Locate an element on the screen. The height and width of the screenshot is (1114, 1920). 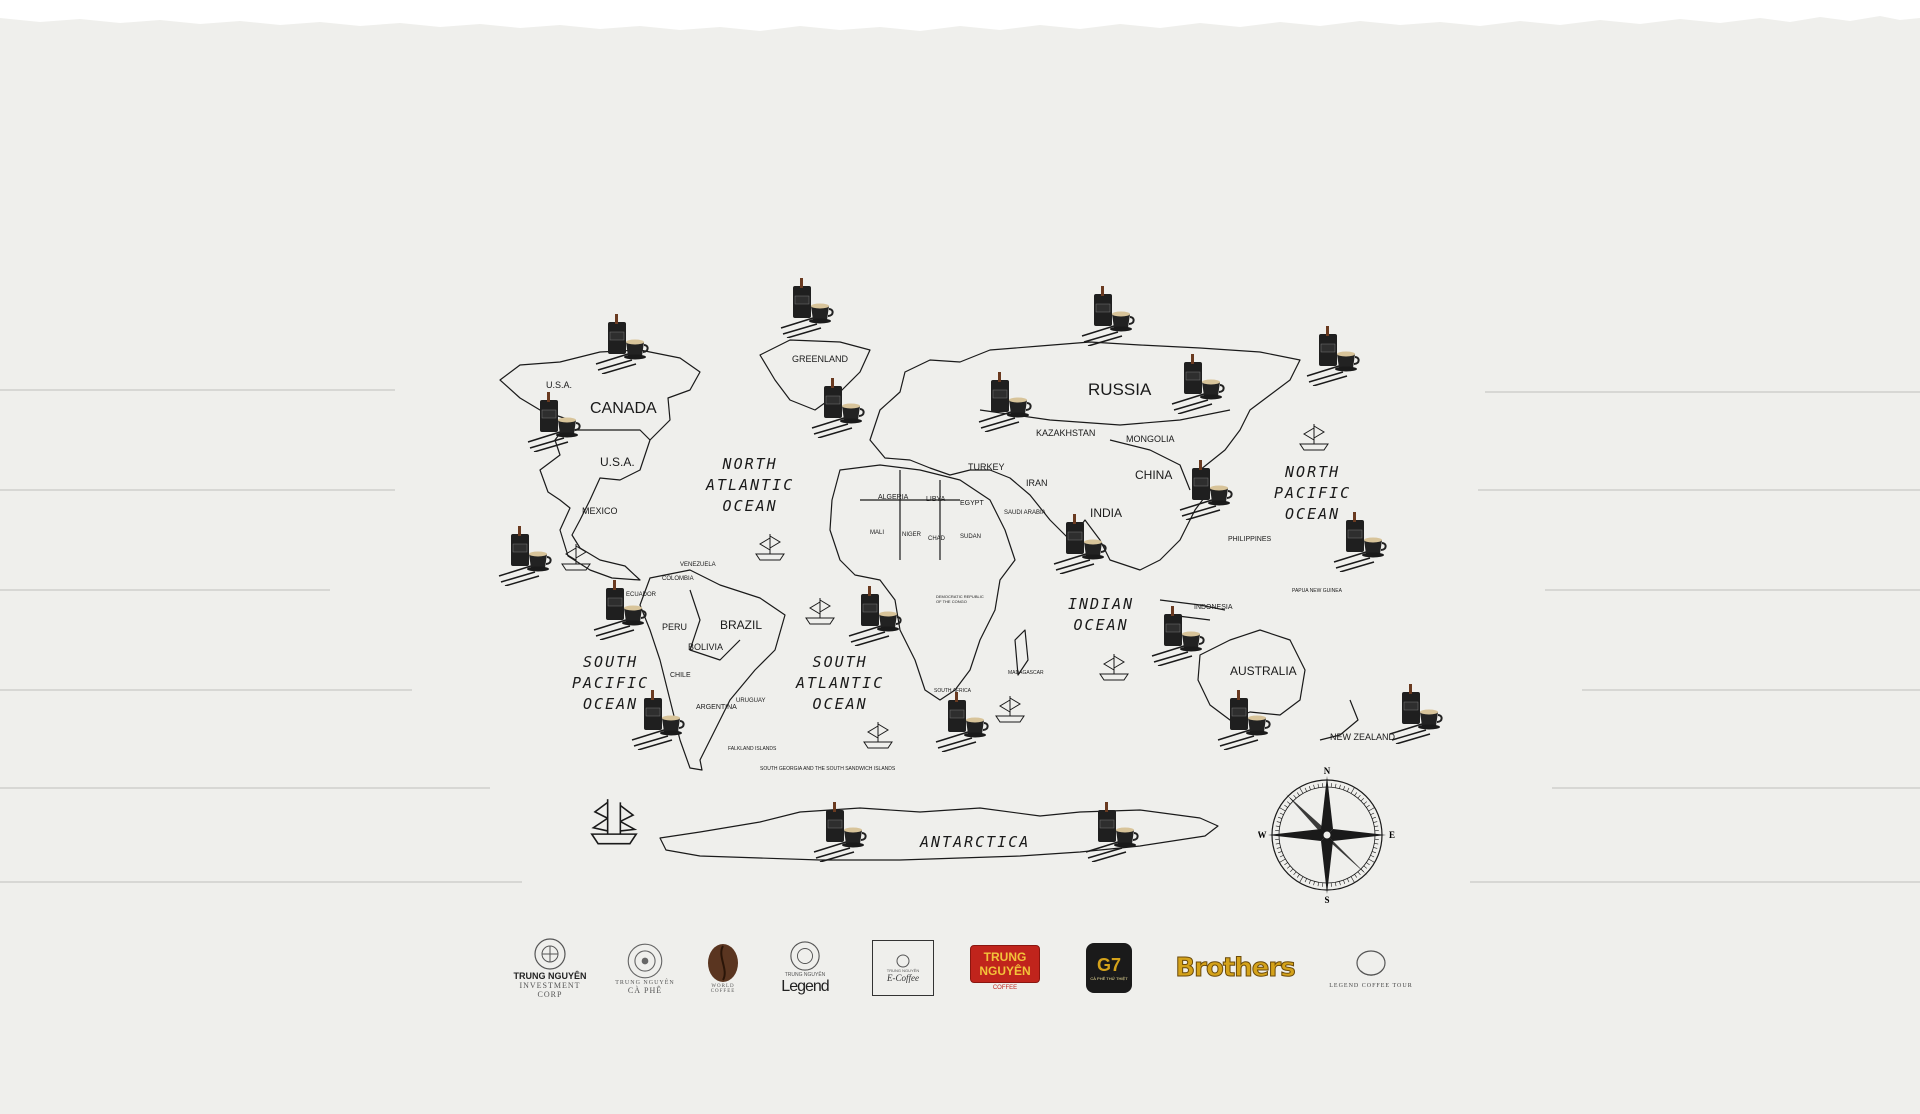
logo-name: G7 is located at coordinates (1108, 965).